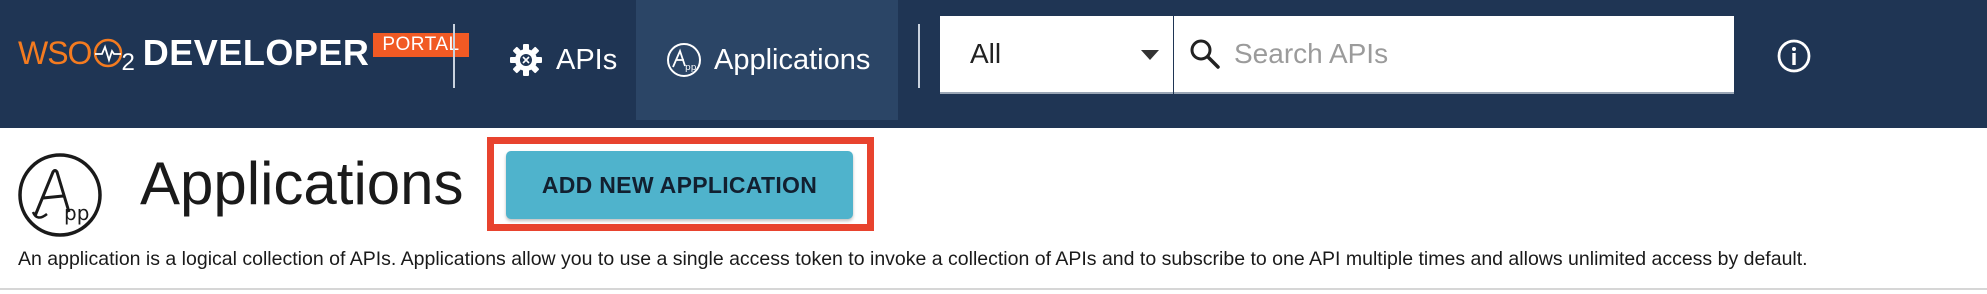  I want to click on info-icon, so click(1794, 56).